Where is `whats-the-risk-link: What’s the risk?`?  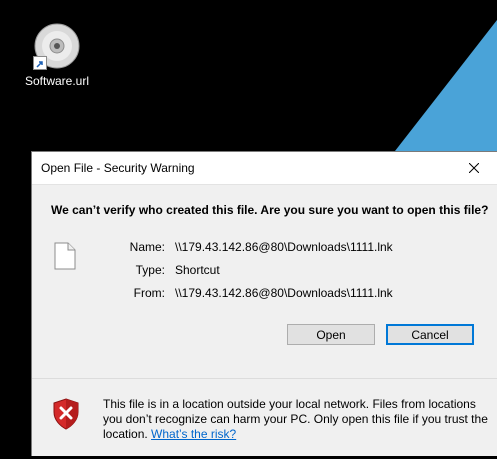 whats-the-risk-link: What’s the risk? is located at coordinates (193, 434).